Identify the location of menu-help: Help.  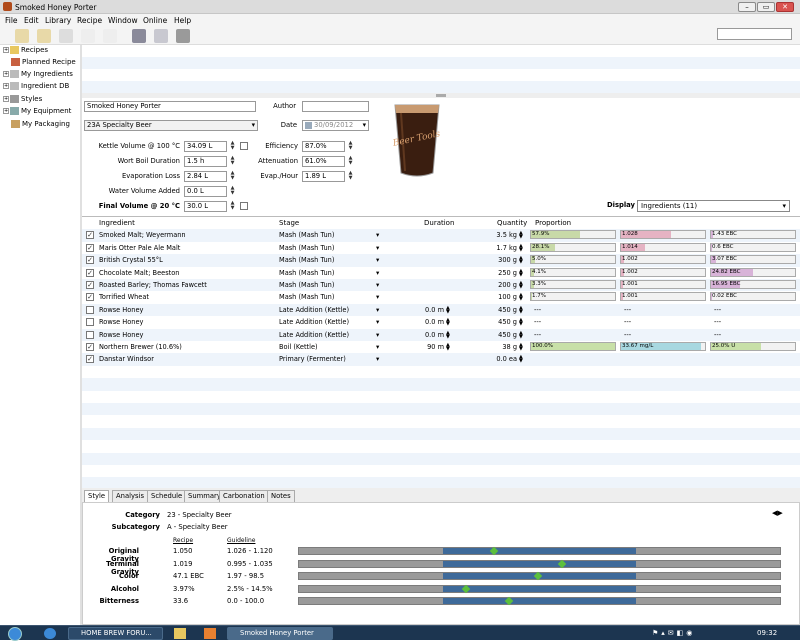
(182, 20).